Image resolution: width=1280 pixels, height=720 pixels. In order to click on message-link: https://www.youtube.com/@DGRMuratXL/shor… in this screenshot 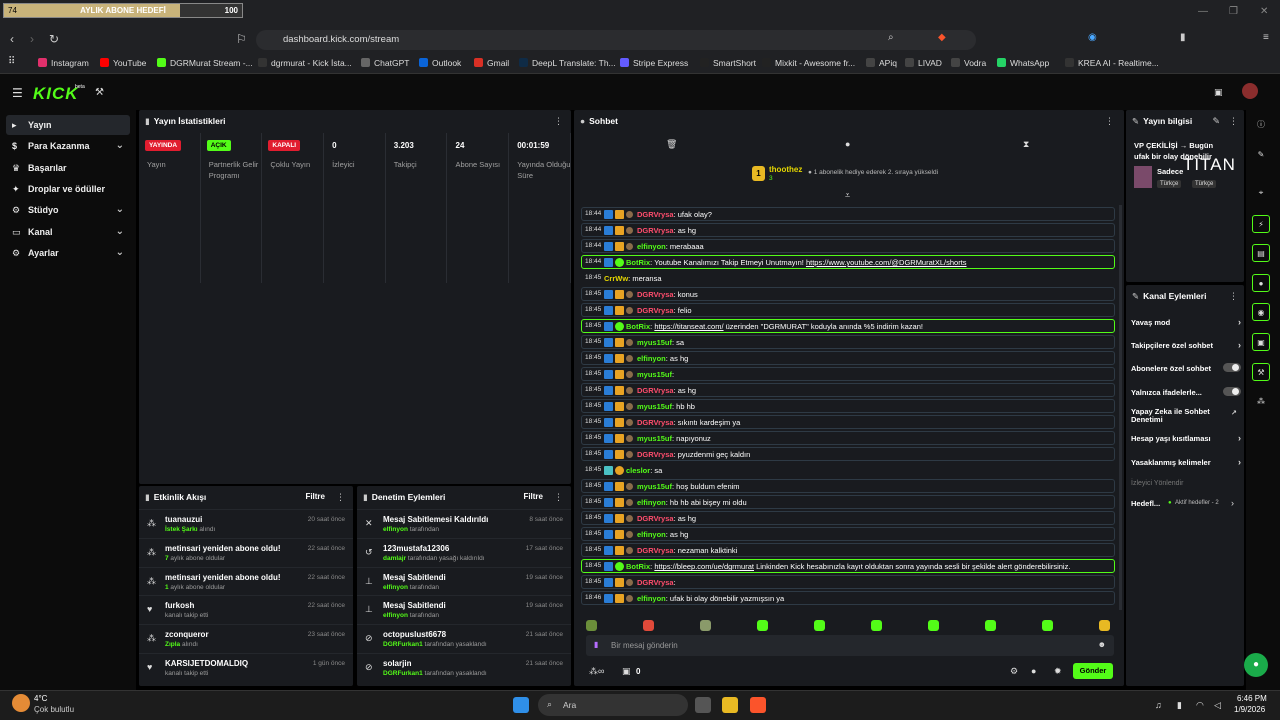, I will do `click(886, 262)`.